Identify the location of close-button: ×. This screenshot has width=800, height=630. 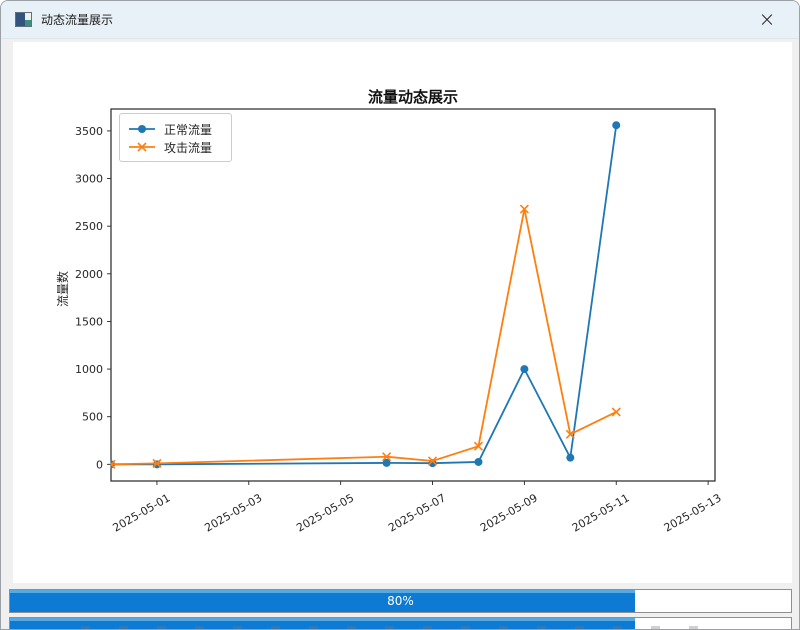
(767, 20).